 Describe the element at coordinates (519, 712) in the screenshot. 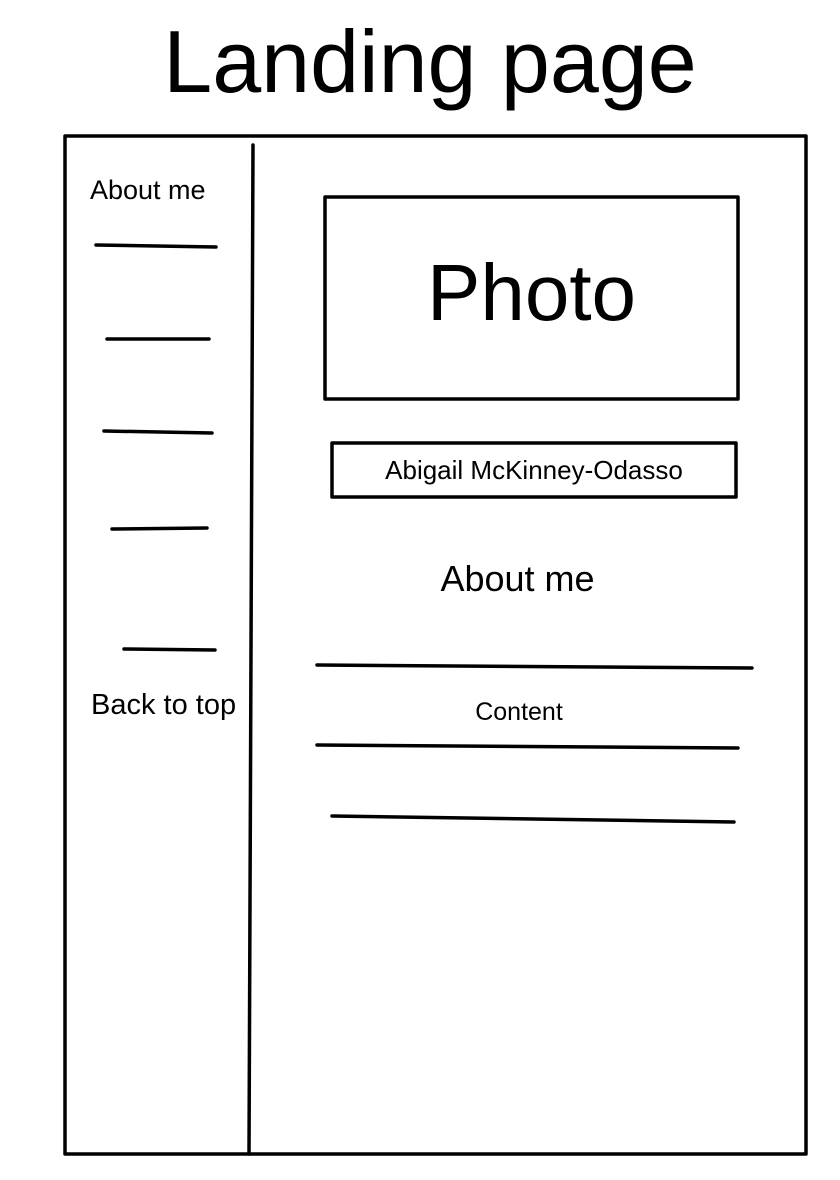

I see `content-placeholder-label: Content` at that location.